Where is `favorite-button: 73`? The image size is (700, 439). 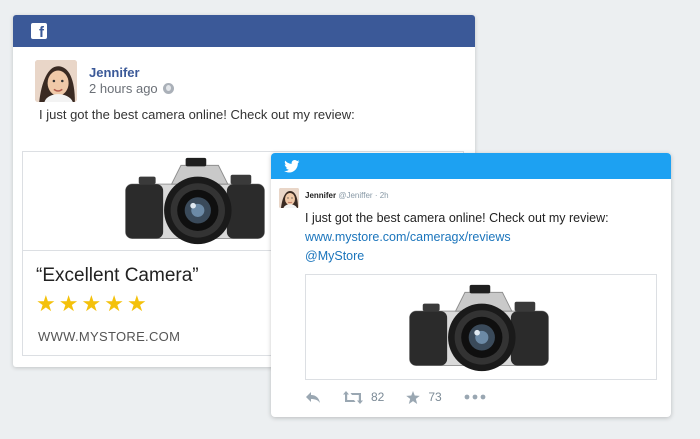
favorite-button: 73 is located at coordinates (424, 397).